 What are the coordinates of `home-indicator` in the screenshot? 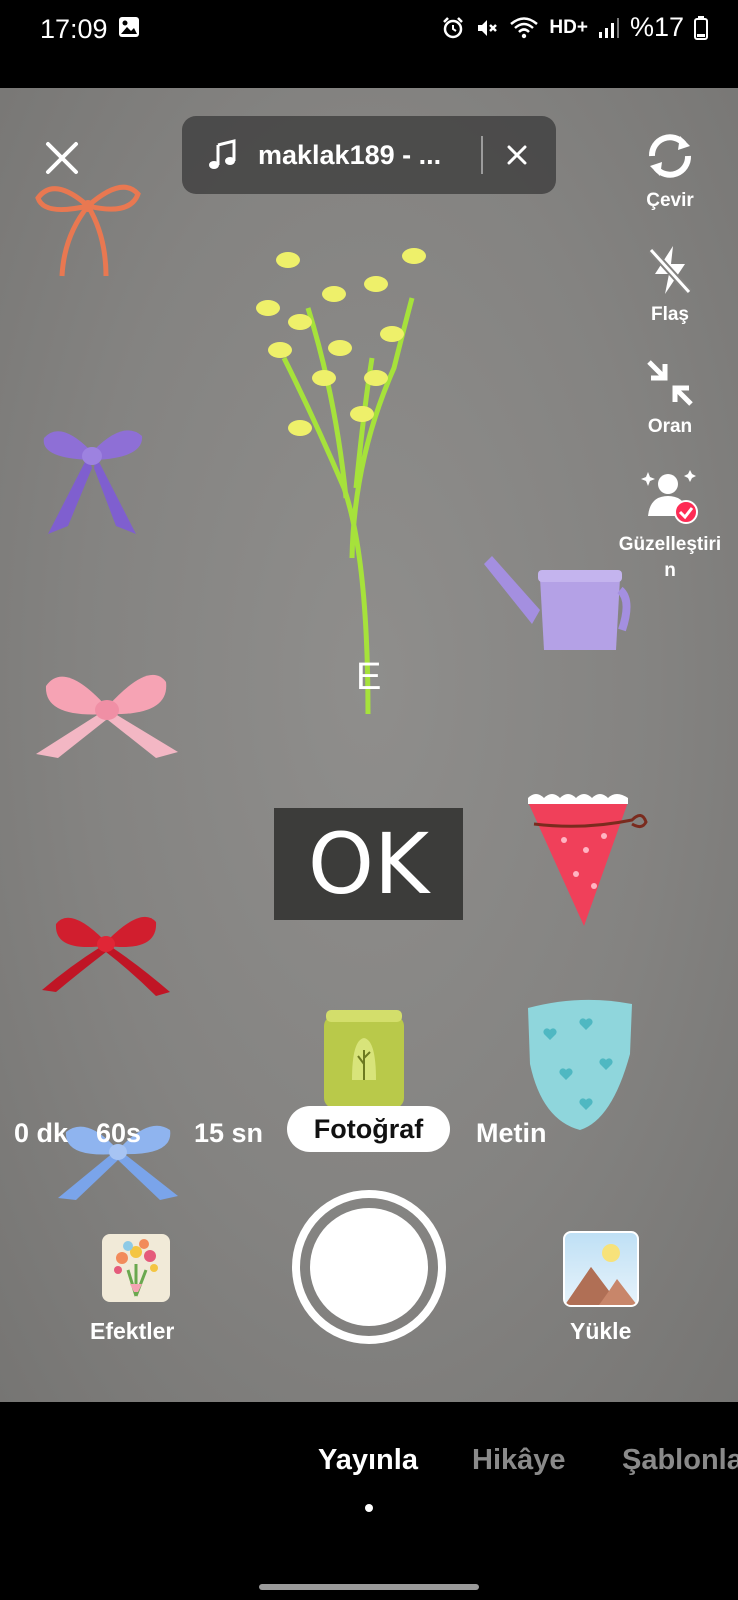 It's located at (369, 1587).